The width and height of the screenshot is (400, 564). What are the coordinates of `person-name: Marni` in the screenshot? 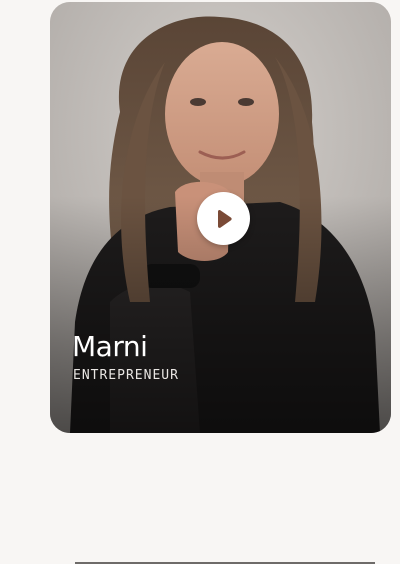 It's located at (110, 346).